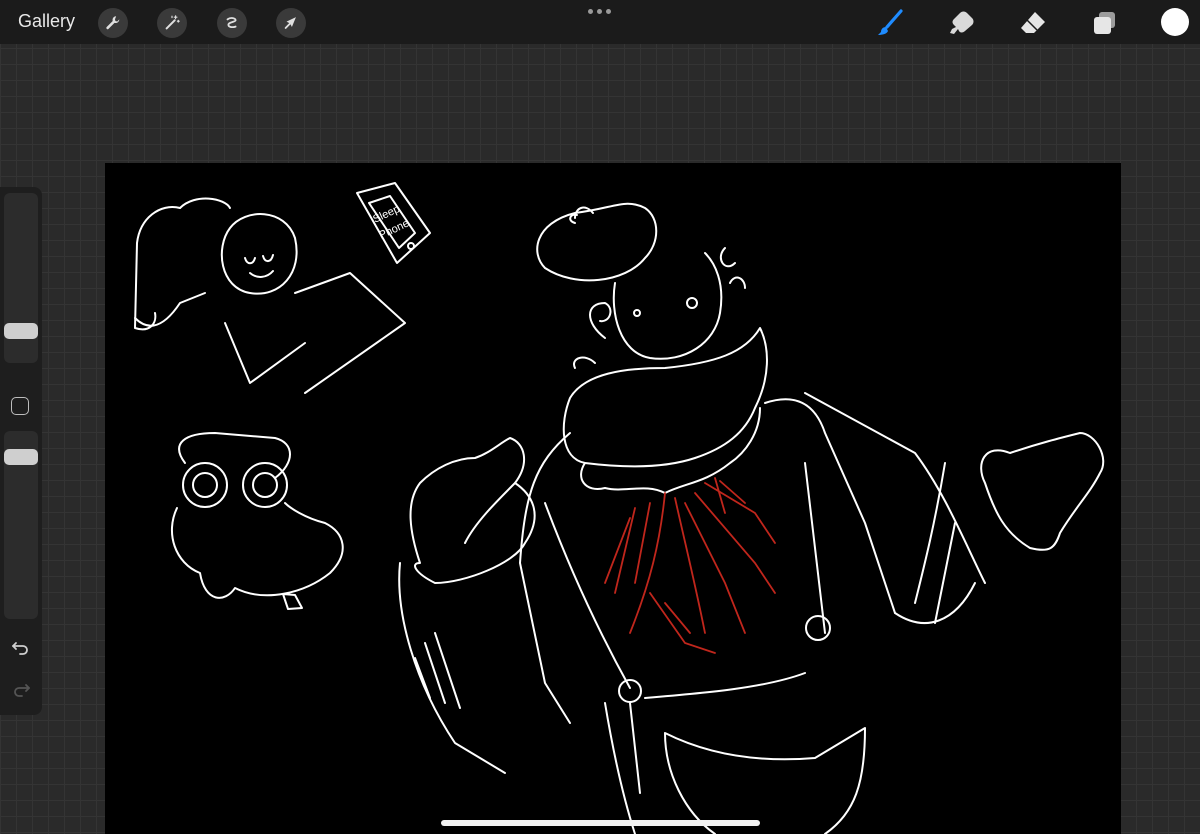 This screenshot has width=1200, height=834. What do you see at coordinates (1105, 23) in the screenshot?
I see `layers-icon` at bounding box center [1105, 23].